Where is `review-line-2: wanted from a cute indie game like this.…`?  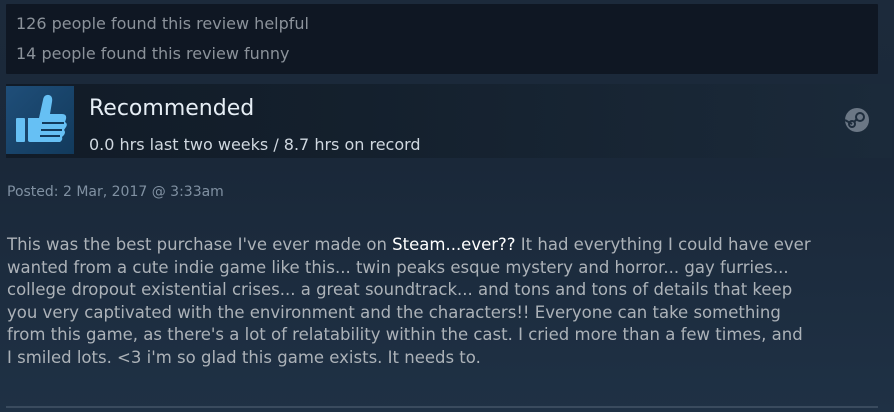
review-line-2: wanted from a cute indie game like this.… is located at coordinates (398, 267).